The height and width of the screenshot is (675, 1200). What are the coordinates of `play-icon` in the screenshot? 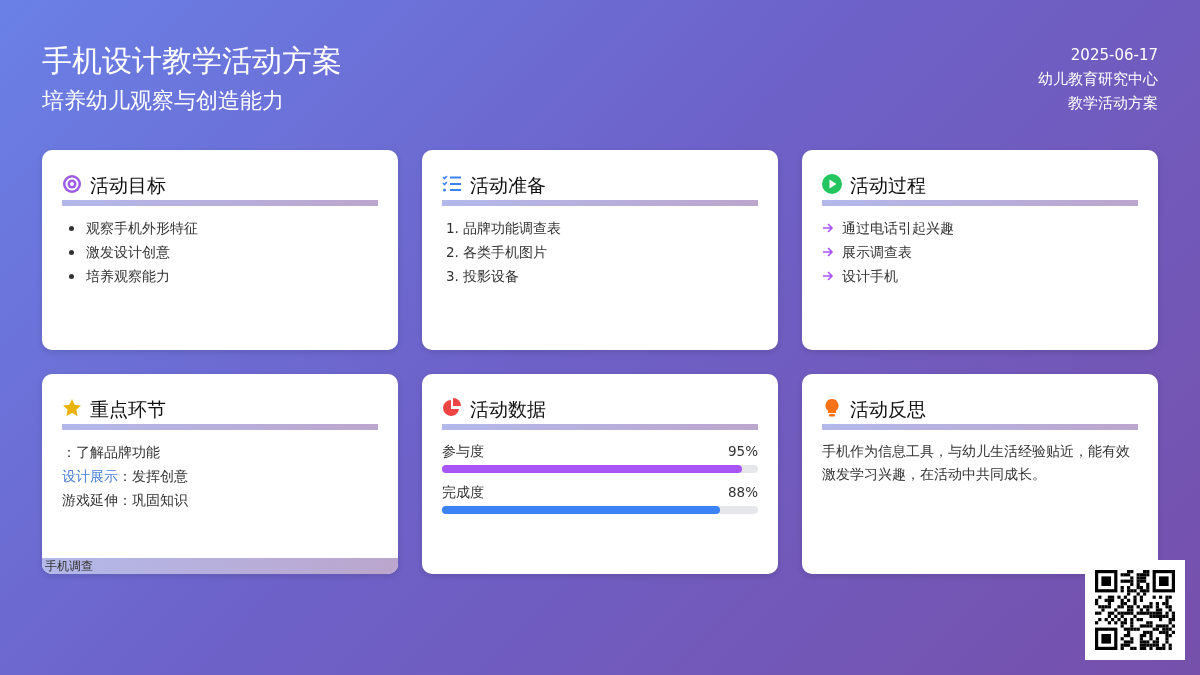 It's located at (832, 184).